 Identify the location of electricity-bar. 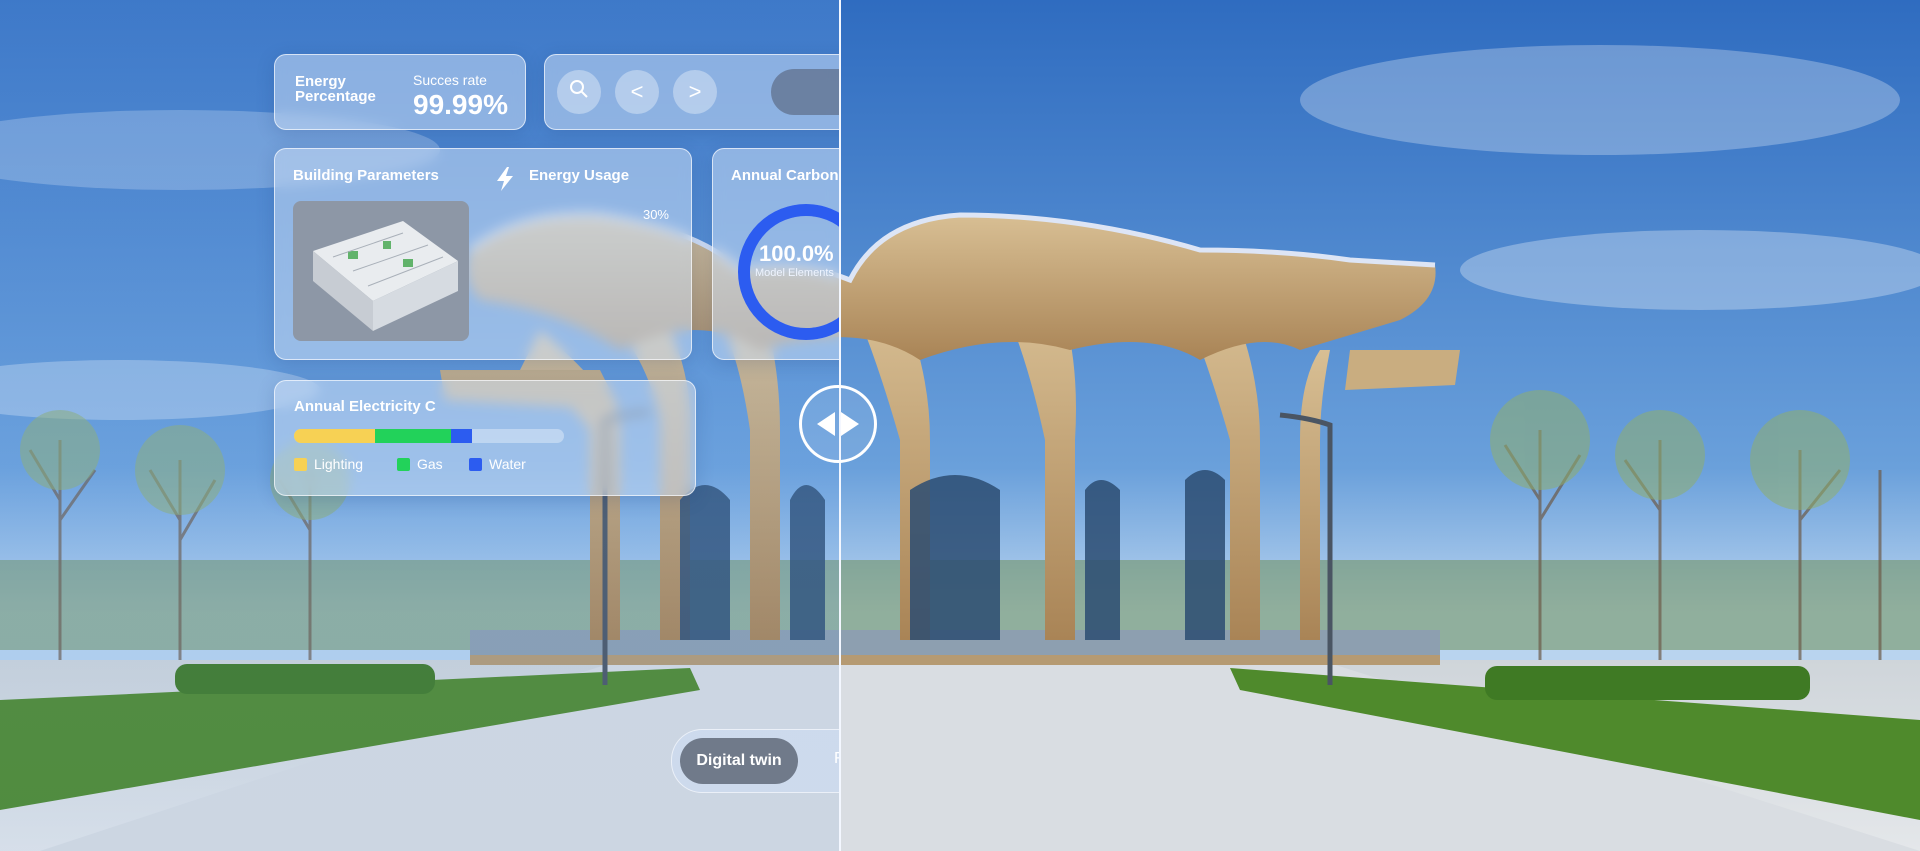
(429, 436).